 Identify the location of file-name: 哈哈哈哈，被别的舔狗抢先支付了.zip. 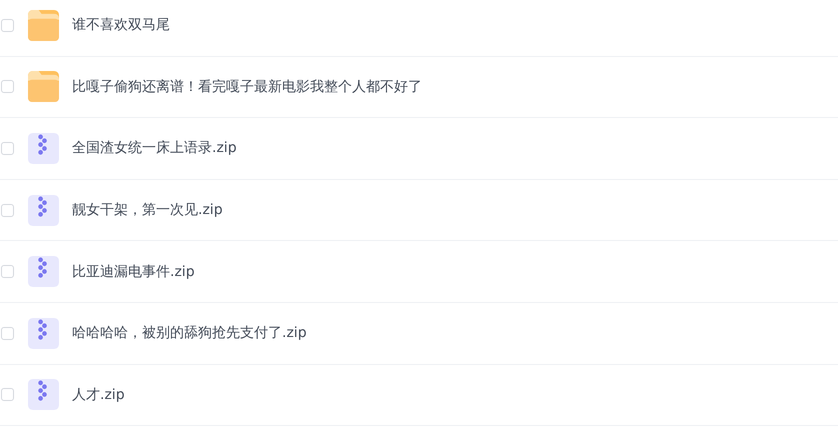
(189, 333).